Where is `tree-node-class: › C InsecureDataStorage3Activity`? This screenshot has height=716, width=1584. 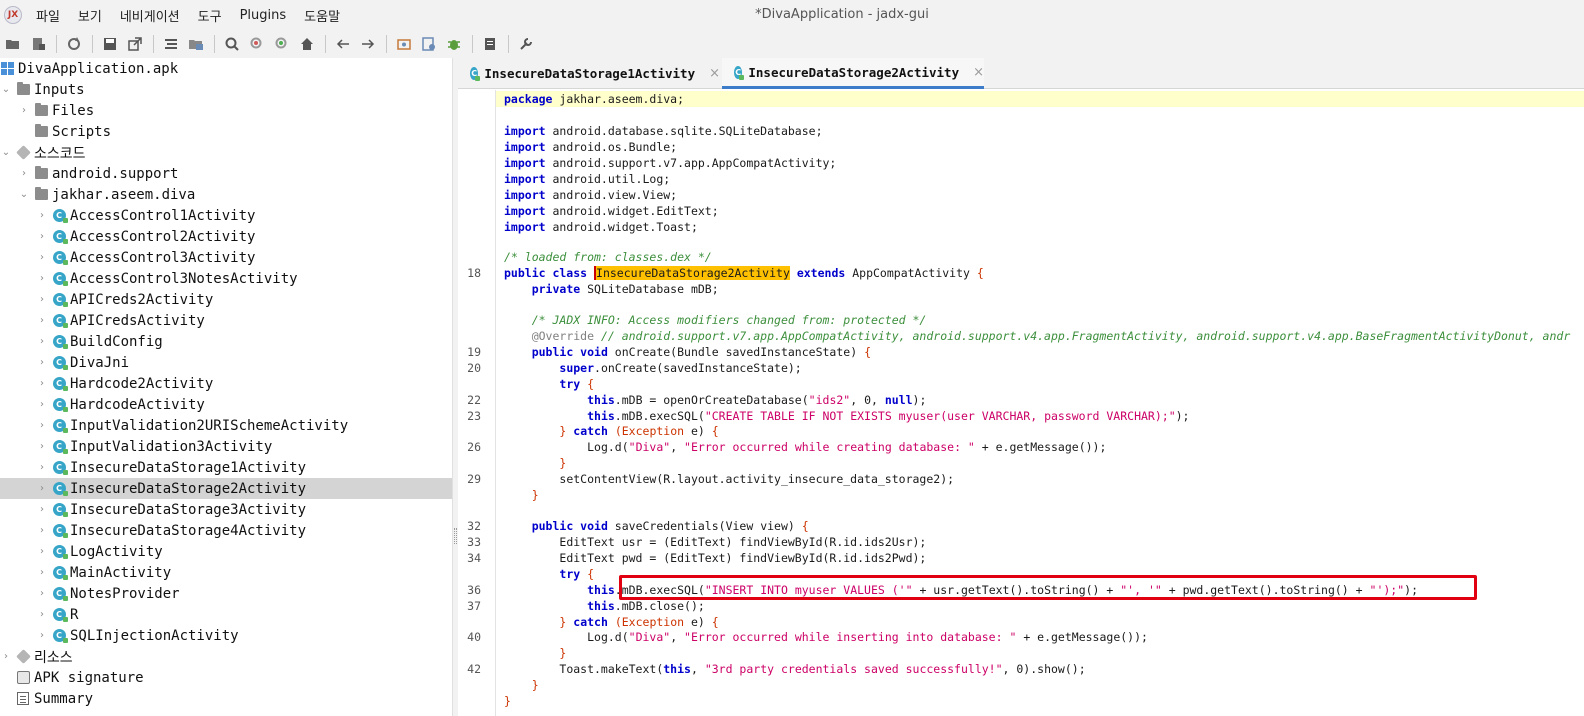
tree-node-class: › C InsecureDataStorage3Activity is located at coordinates (226, 509).